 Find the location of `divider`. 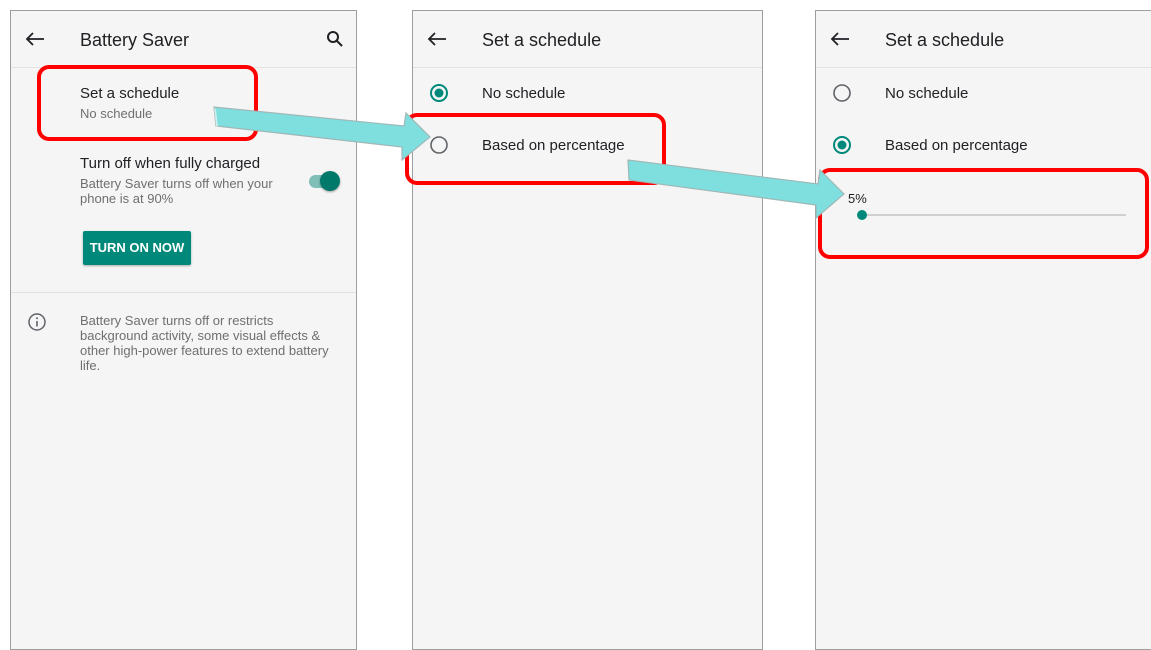

divider is located at coordinates (183, 292).